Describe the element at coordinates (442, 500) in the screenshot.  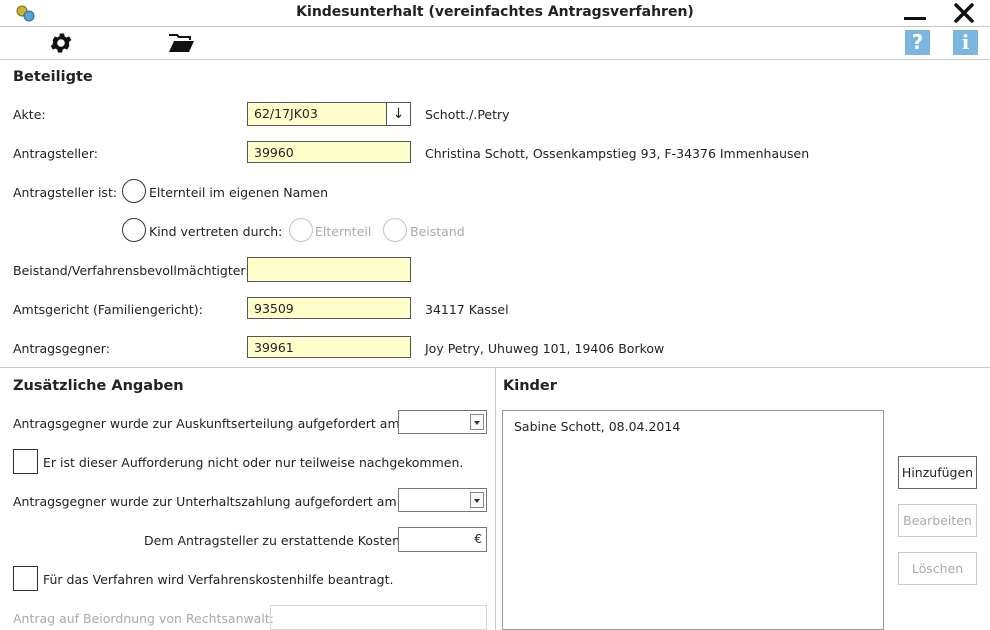
I see `unterhalt-date-combo` at that location.